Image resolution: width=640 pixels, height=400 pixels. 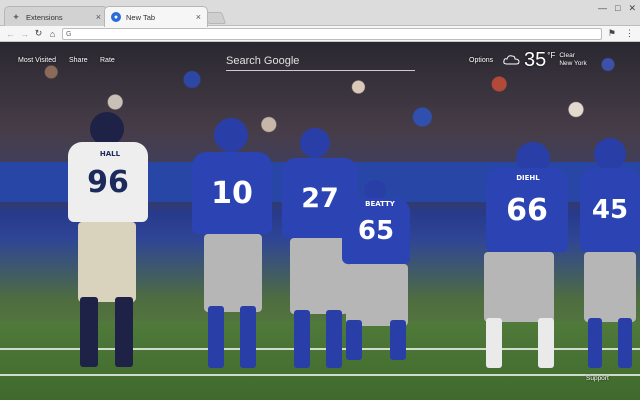 What do you see at coordinates (621, 33) in the screenshot?
I see `toolbar-right: ⚑ ⋮` at bounding box center [621, 33].